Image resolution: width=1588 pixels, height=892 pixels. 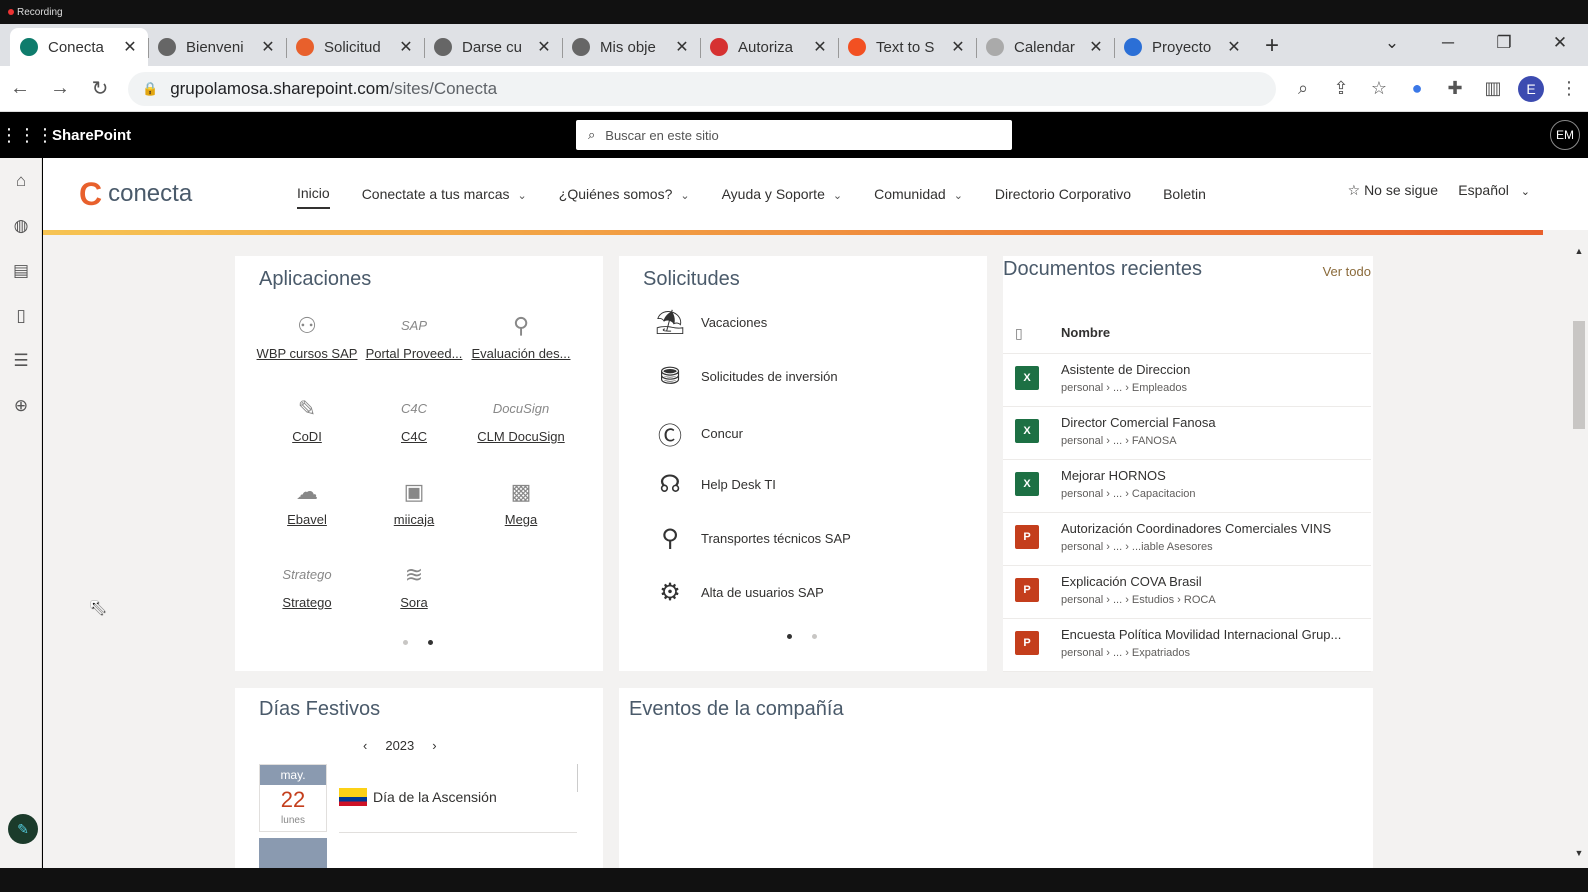 I want to click on app-tile: Stratego Stratego, so click(x=307, y=582).